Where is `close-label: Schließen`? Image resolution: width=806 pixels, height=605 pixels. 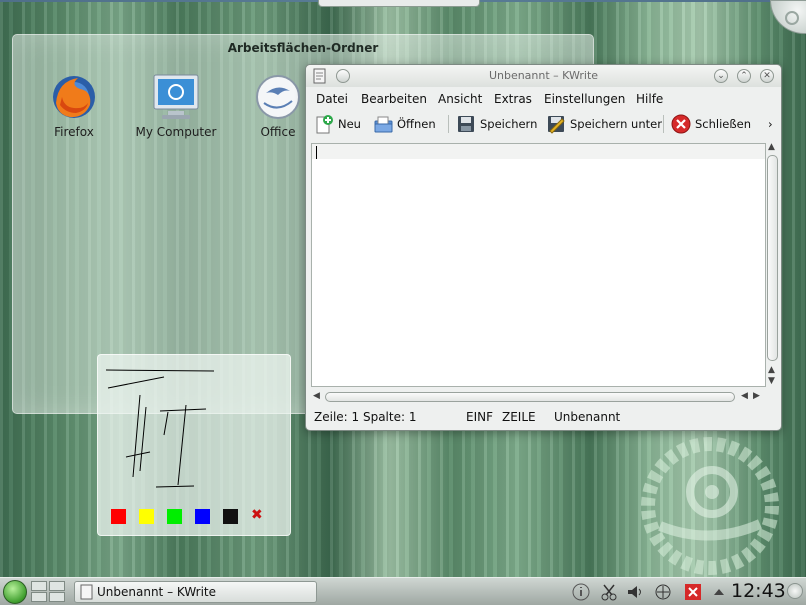
close-label: Schließen is located at coordinates (723, 124).